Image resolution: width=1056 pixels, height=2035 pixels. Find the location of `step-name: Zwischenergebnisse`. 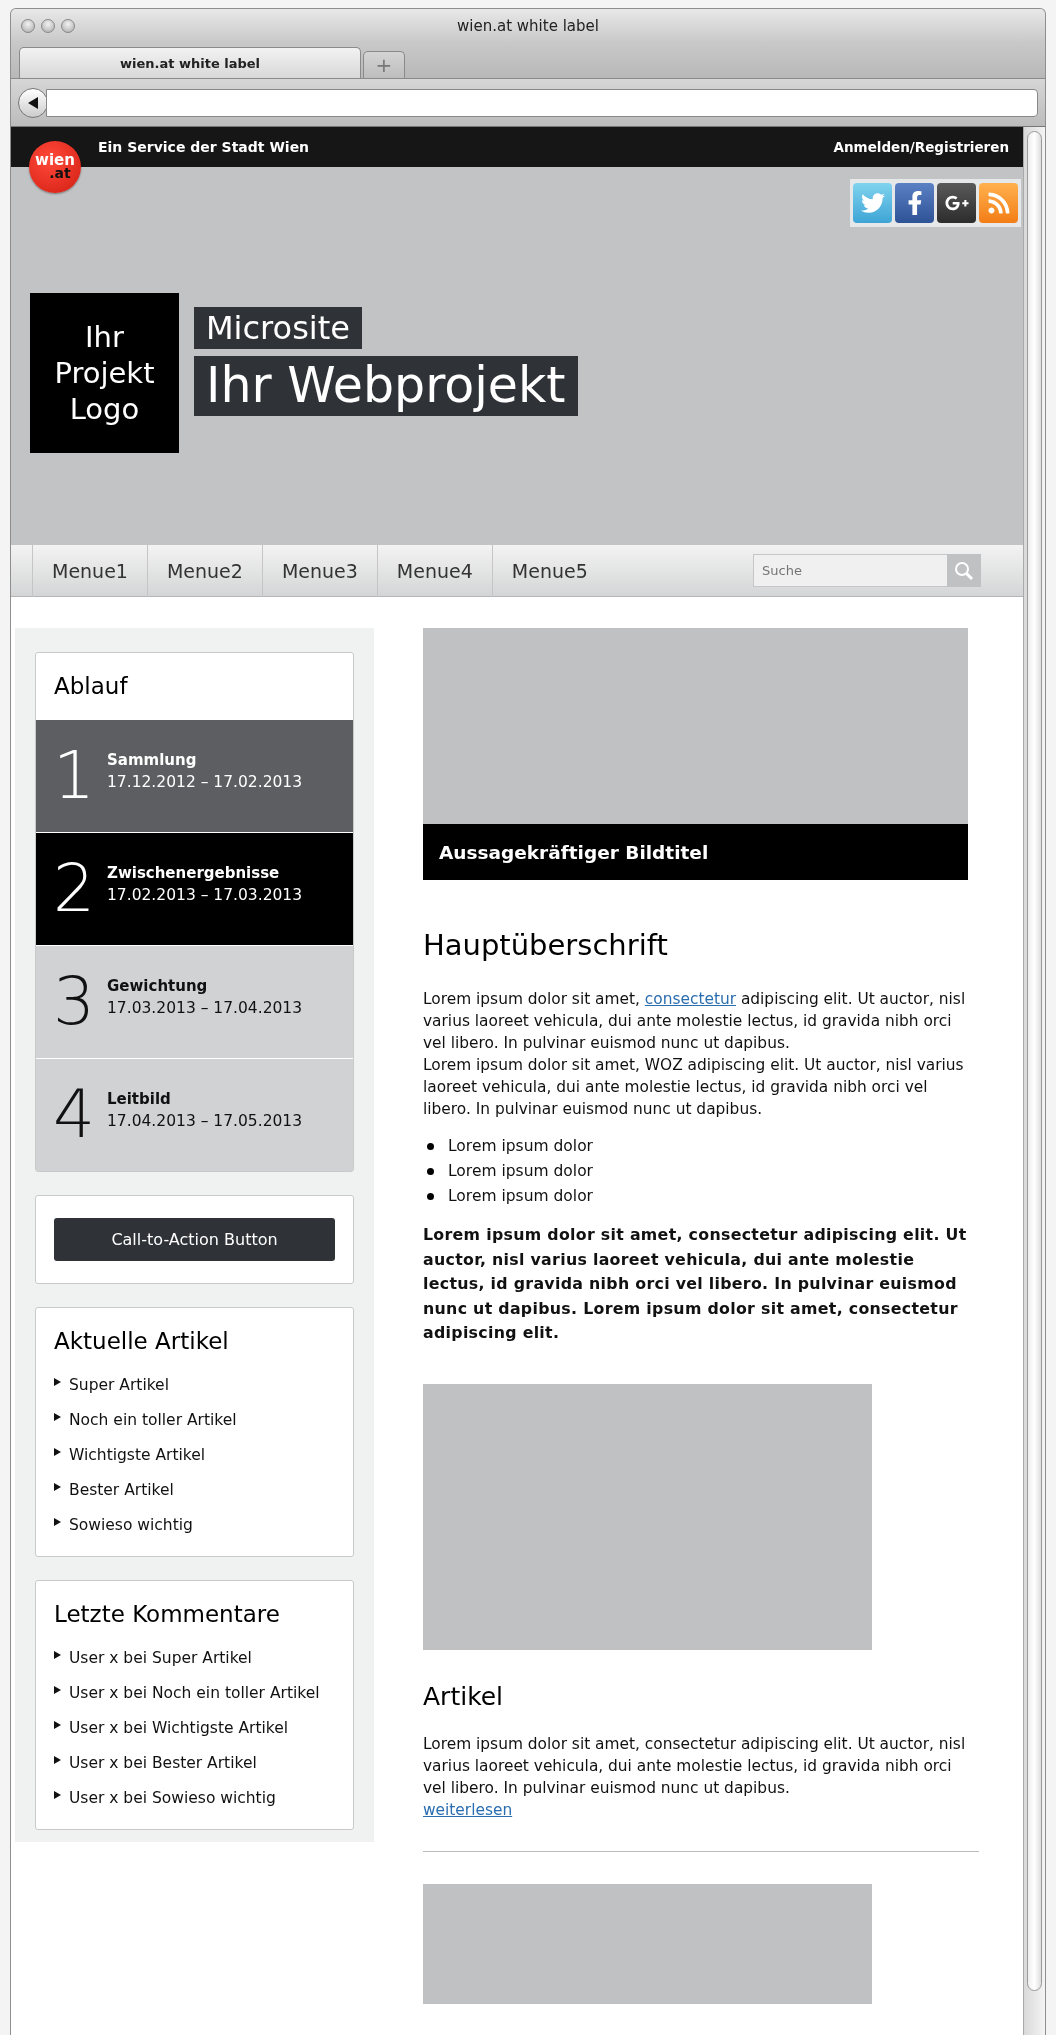

step-name: Zwischenergebnisse is located at coordinates (194, 873).